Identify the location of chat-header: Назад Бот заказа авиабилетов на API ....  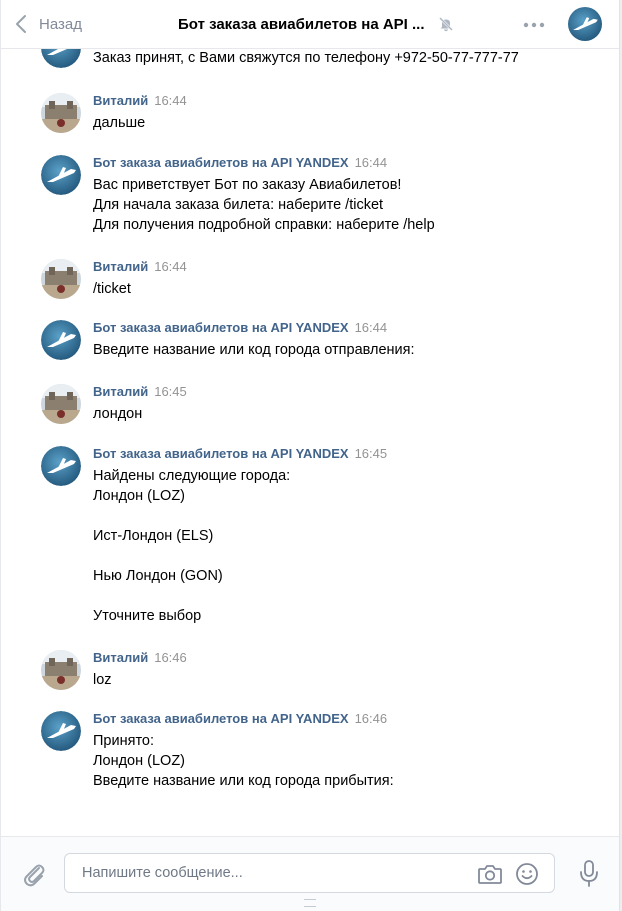
(310, 24).